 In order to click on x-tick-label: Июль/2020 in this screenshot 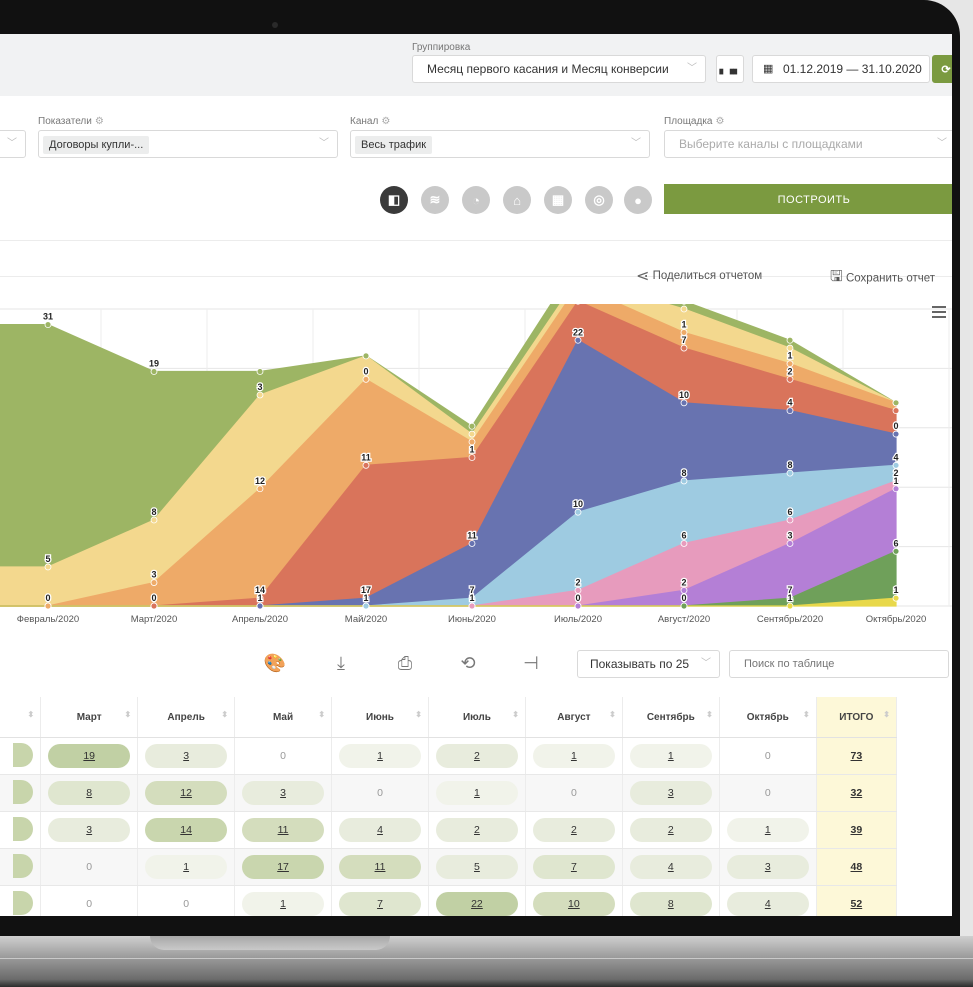, I will do `click(578, 619)`.